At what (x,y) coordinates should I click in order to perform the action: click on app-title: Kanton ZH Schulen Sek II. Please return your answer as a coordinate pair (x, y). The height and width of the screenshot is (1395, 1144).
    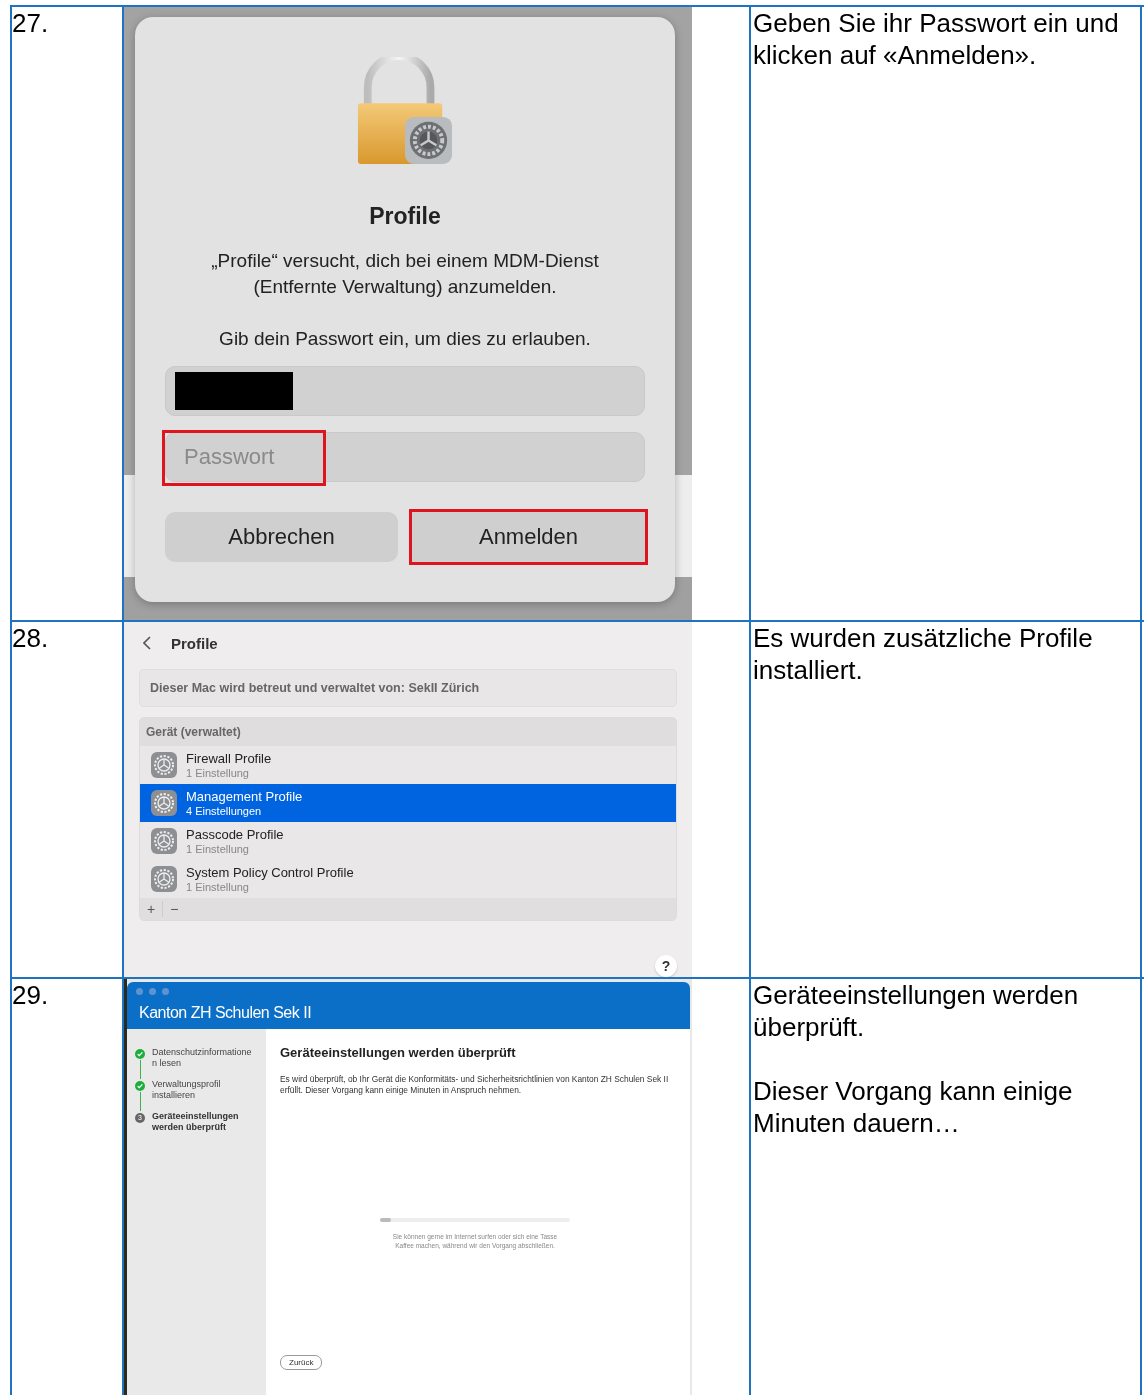
    Looking at the image, I should click on (226, 1013).